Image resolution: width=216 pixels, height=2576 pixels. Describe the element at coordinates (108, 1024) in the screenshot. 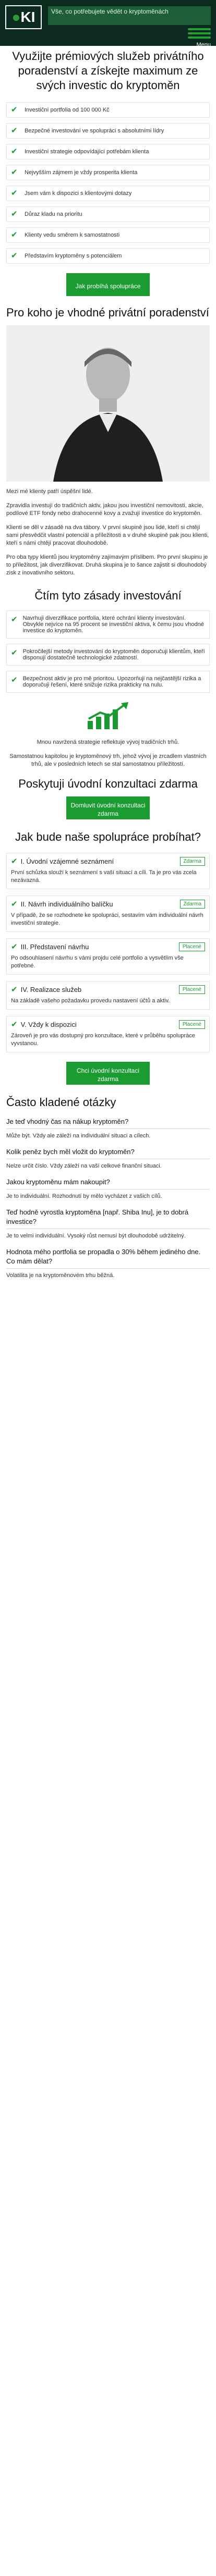

I see `step-header: ✔ V. Vždy k dispozici Placené` at that location.